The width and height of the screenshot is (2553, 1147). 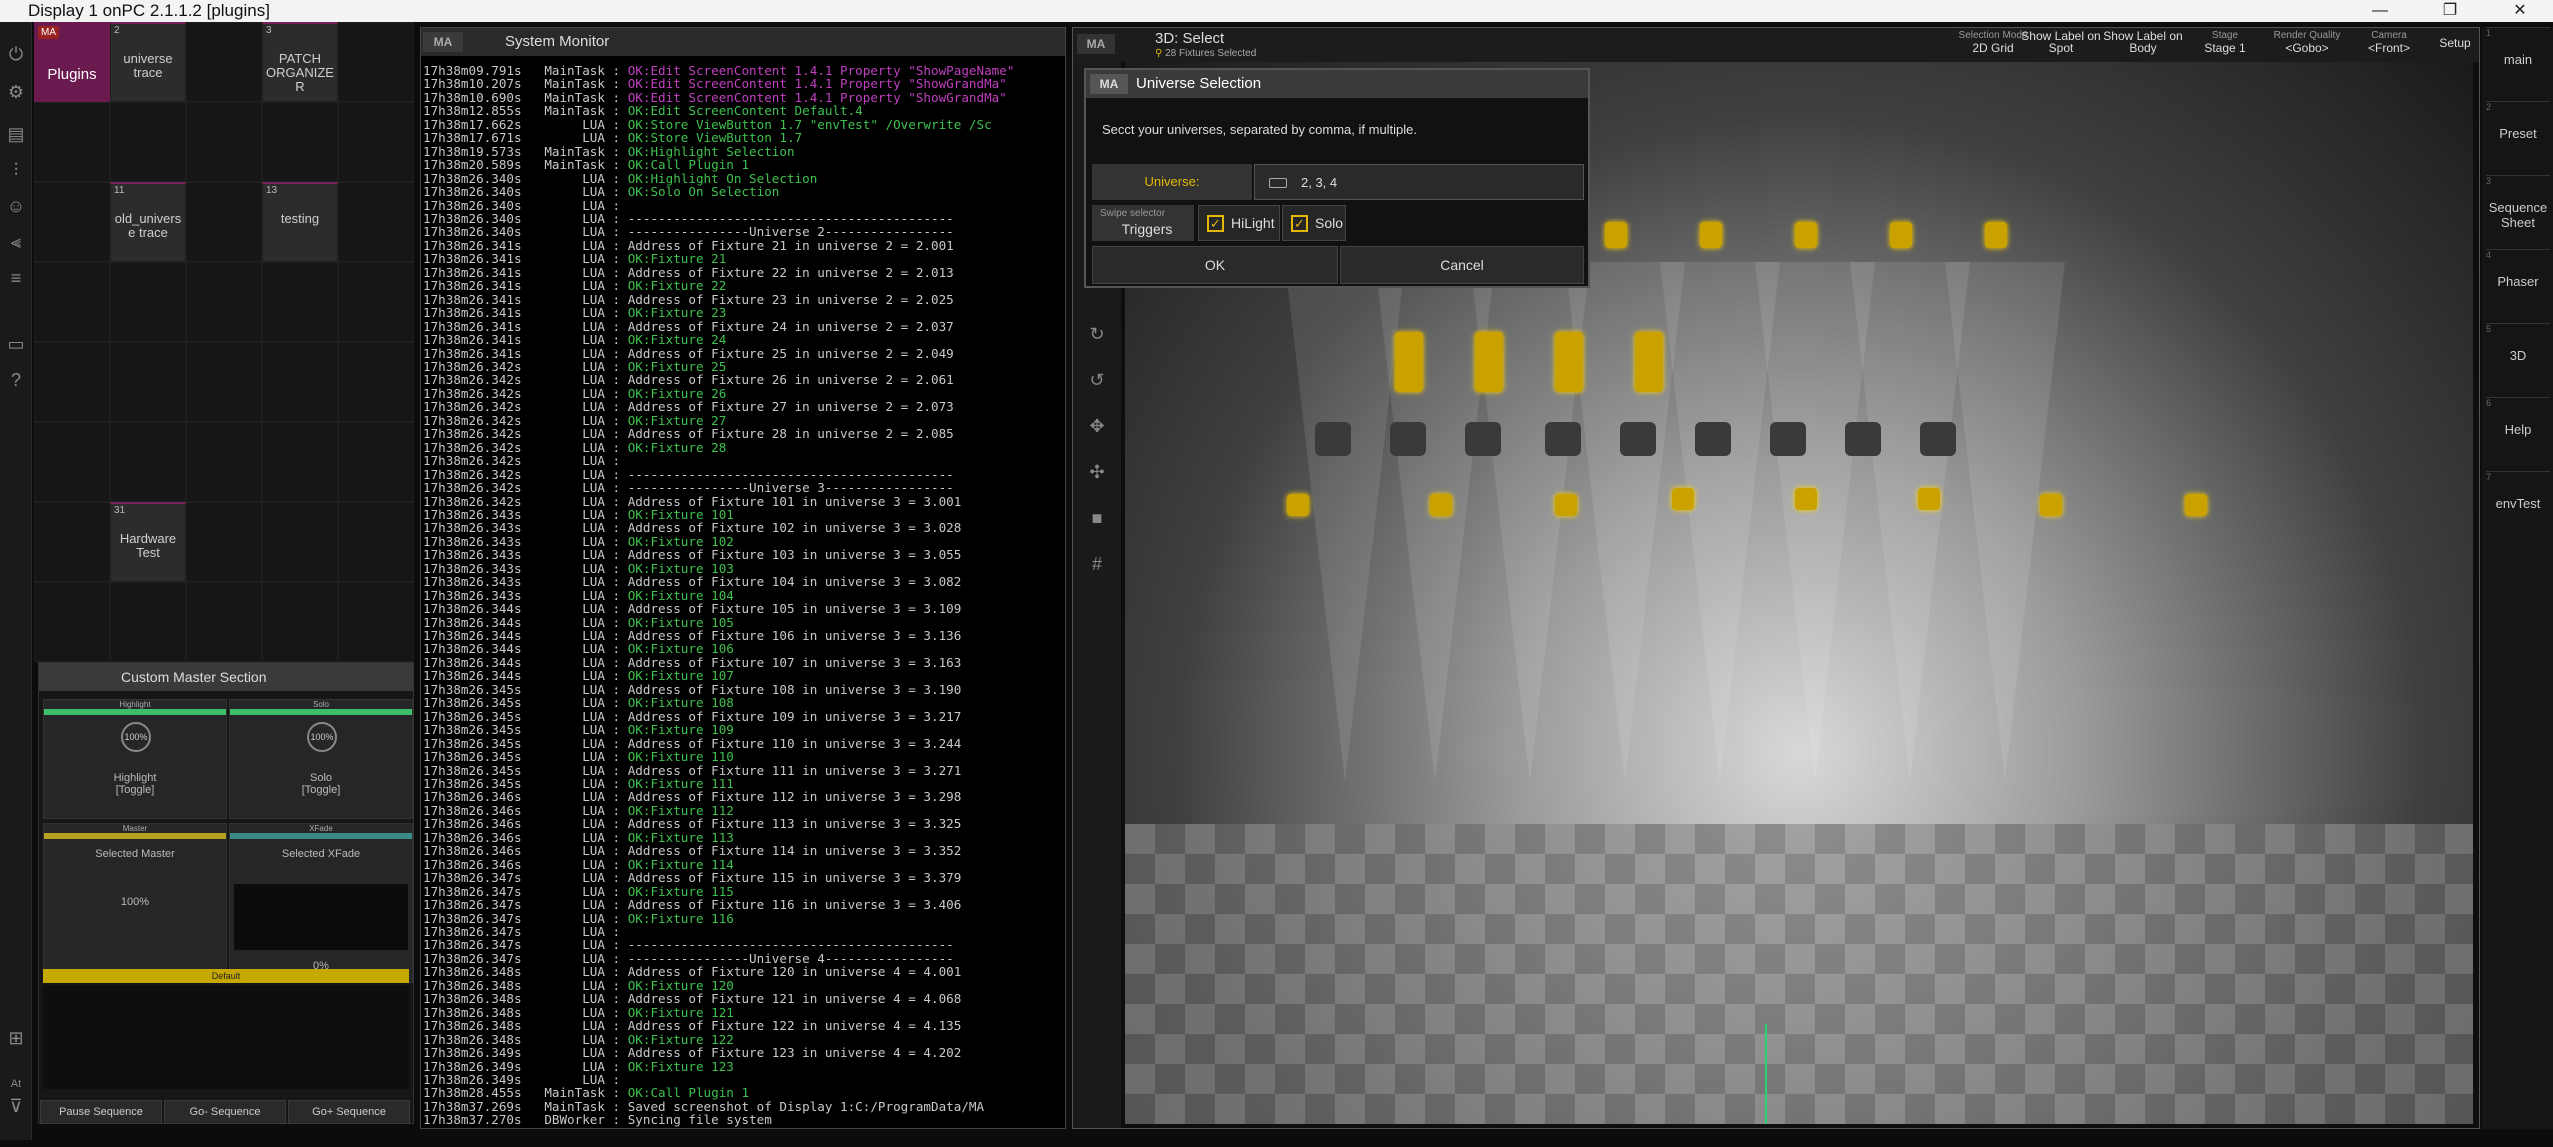 I want to click on move-icon: ✥, so click(x=1097, y=428).